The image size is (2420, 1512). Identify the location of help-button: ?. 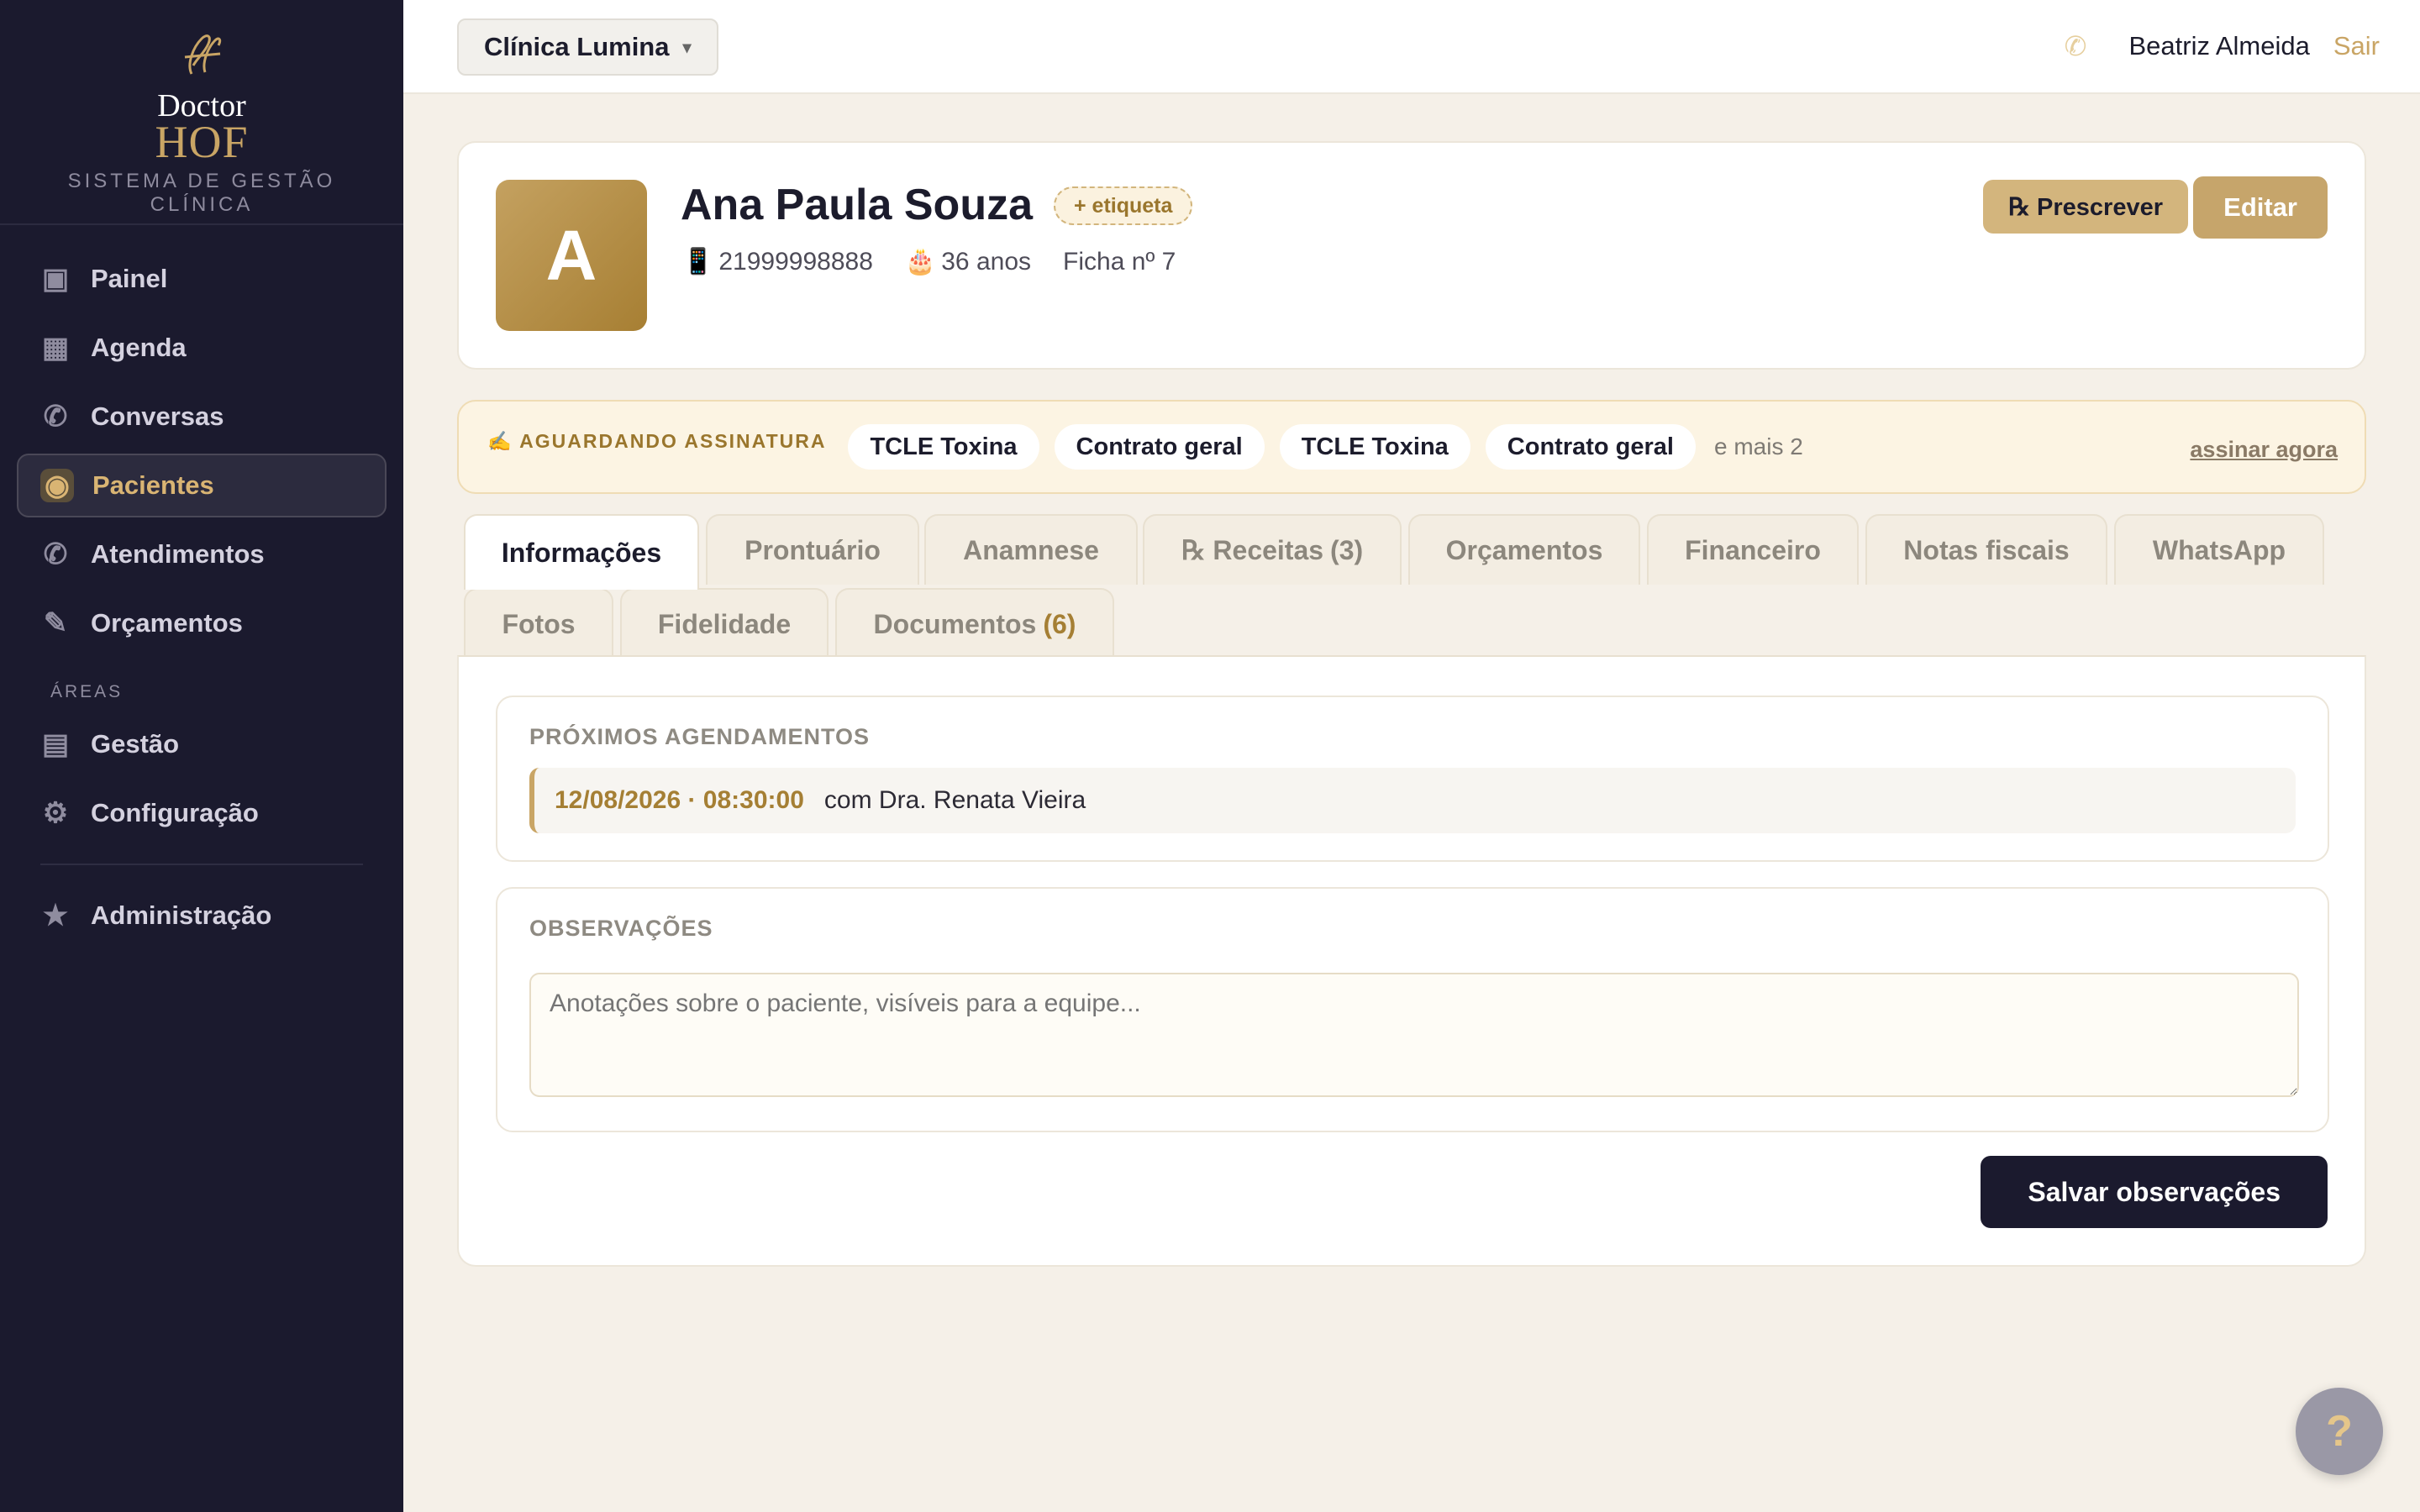
(2339, 1431).